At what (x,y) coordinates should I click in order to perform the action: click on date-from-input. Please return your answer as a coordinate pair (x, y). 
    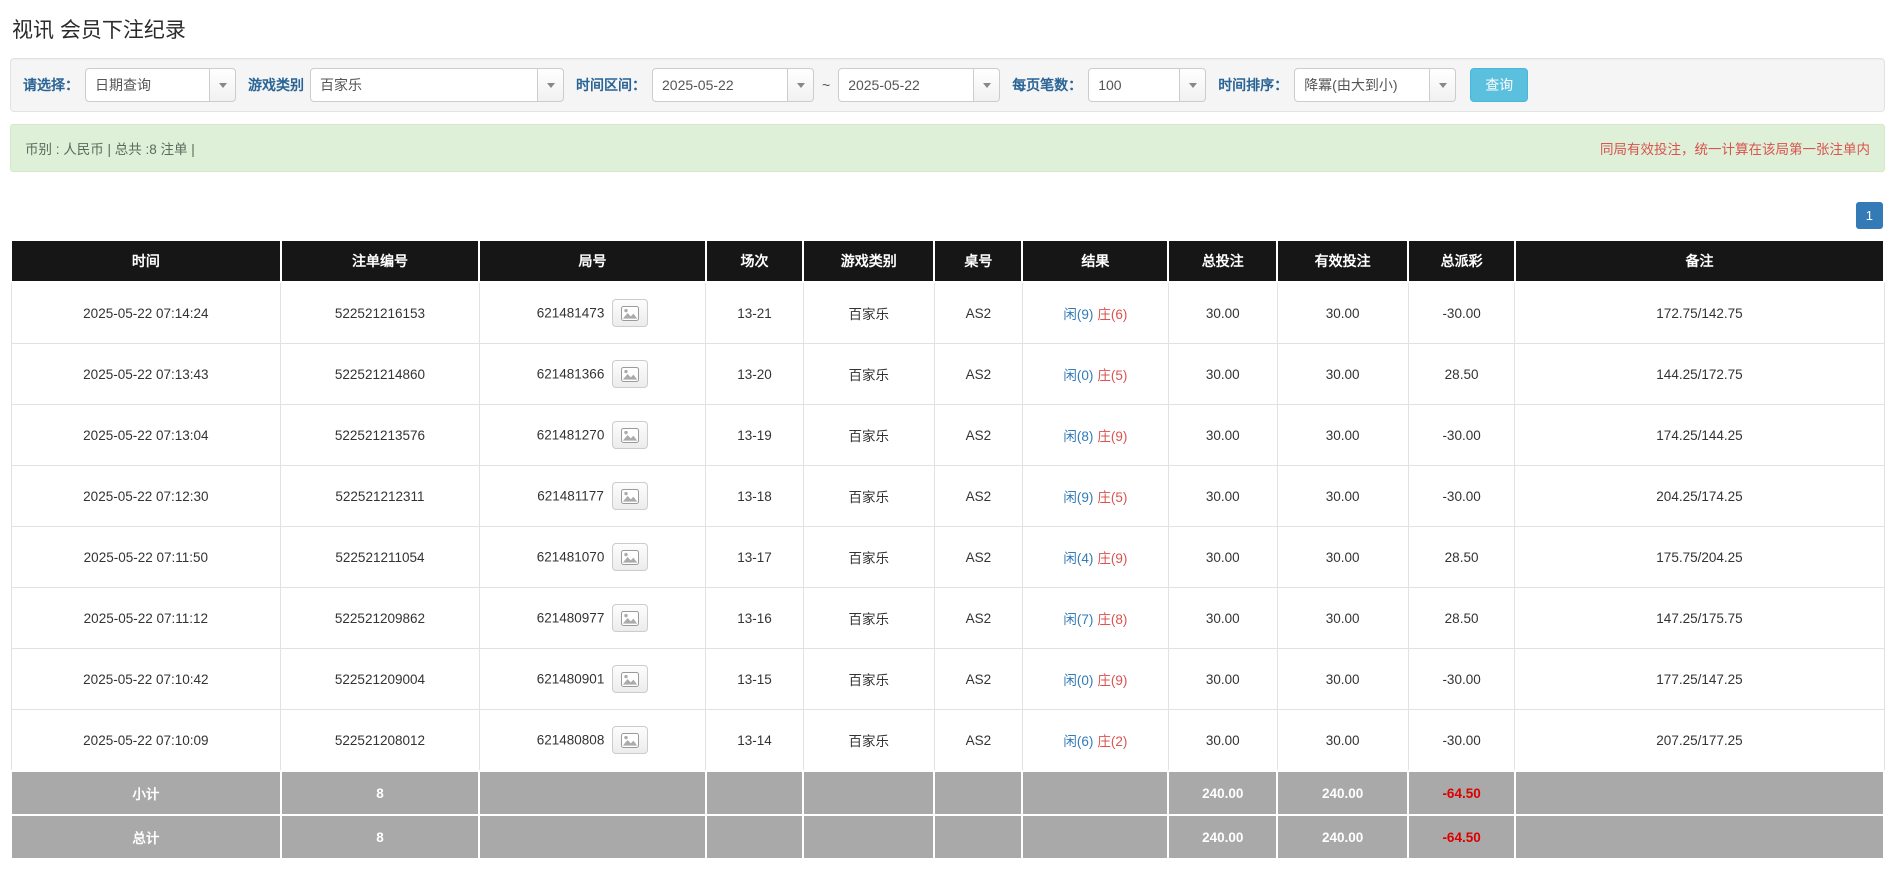
    Looking at the image, I should click on (720, 85).